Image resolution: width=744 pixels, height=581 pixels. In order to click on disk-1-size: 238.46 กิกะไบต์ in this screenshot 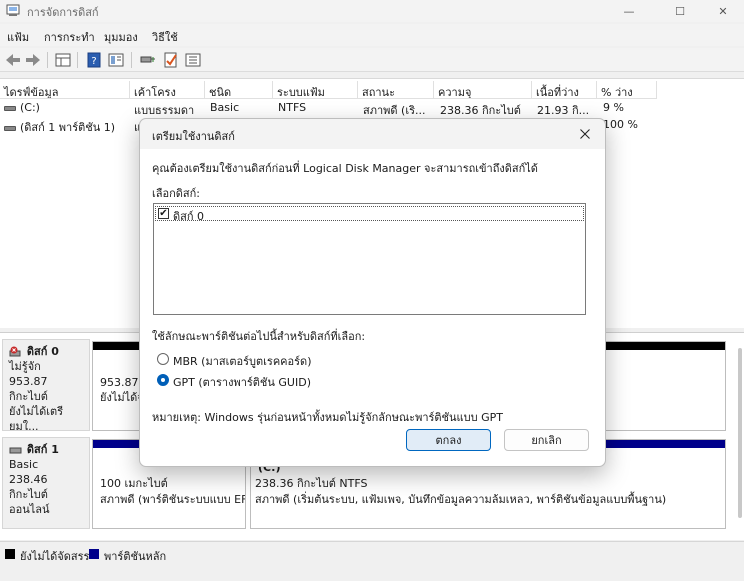, I will do `click(28, 487)`.